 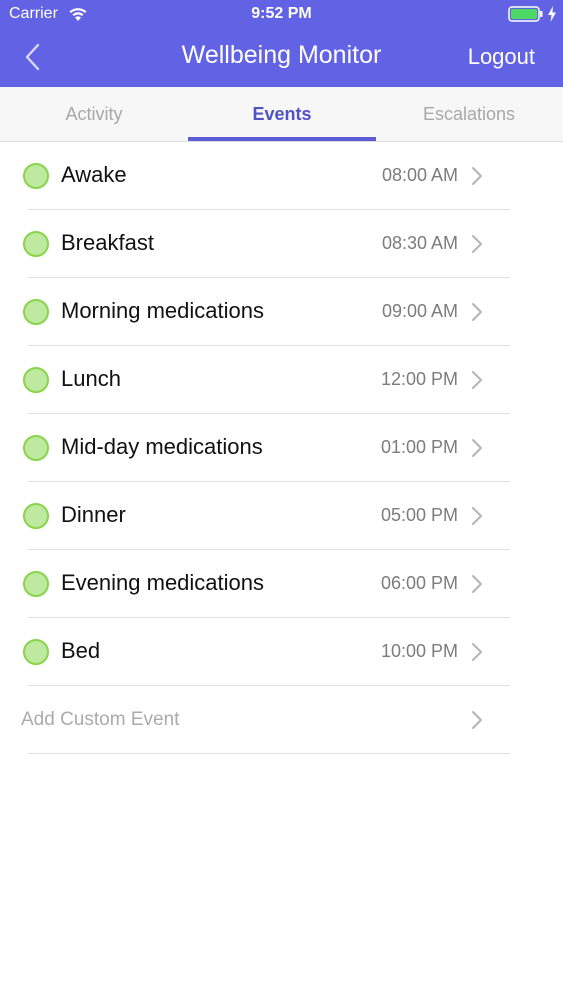 What do you see at coordinates (107, 242) in the screenshot?
I see `event-label: Breakfast` at bounding box center [107, 242].